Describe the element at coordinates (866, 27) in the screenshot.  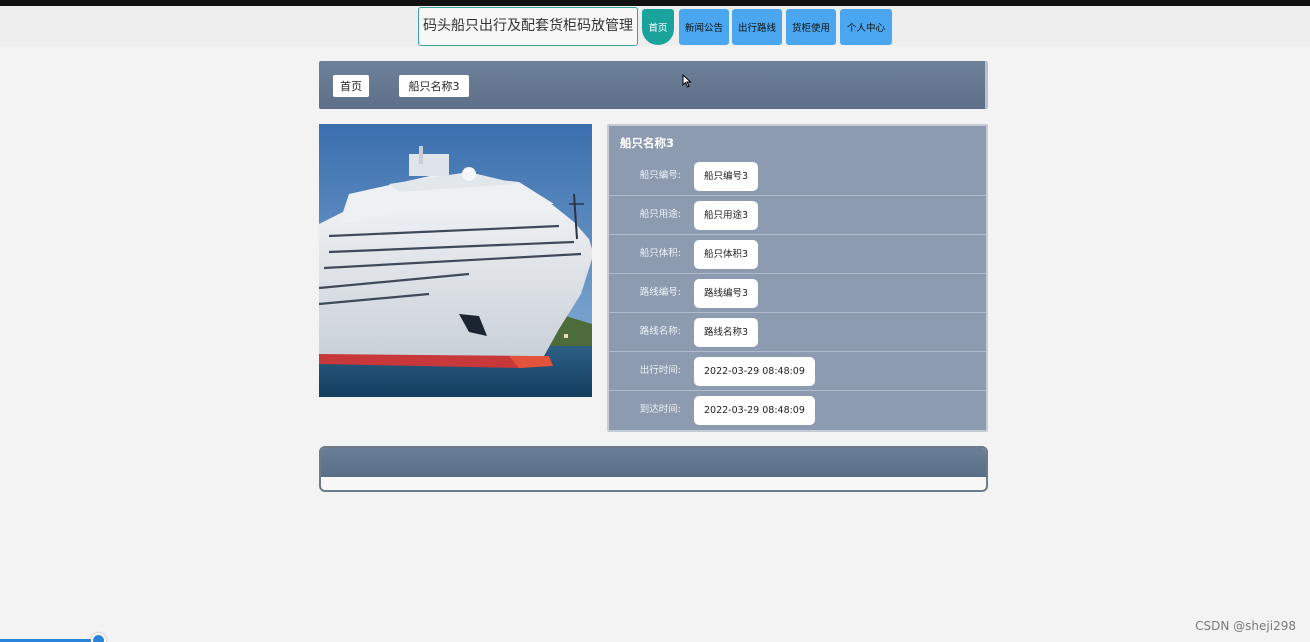
I see `nav-user-center: 个人中心` at that location.